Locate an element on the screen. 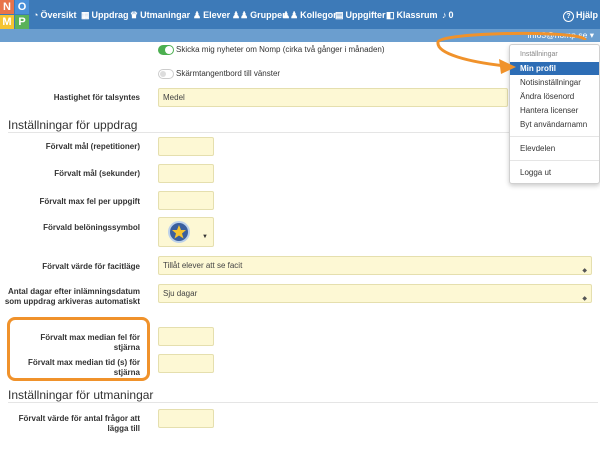 The height and width of the screenshot is (454, 600). arrow-annotation is located at coordinates (511, 52).